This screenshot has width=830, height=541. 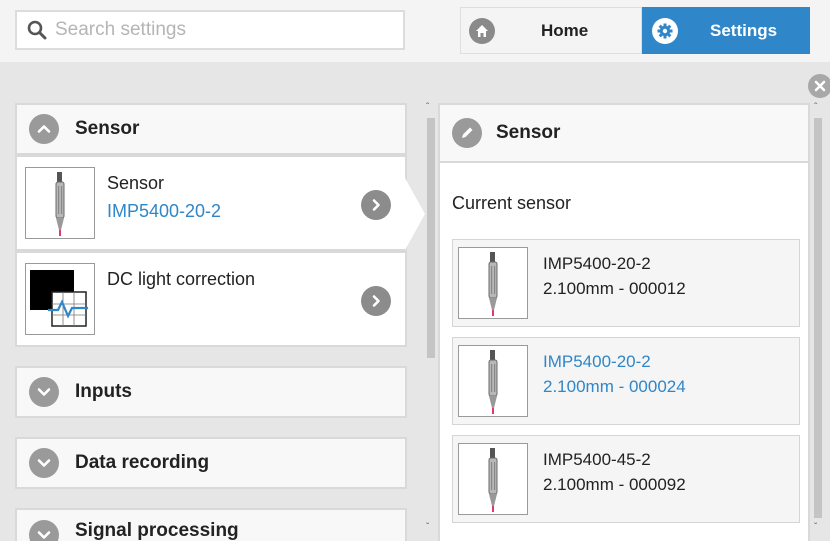 I want to click on dc-light-correction-icon, so click(x=60, y=299).